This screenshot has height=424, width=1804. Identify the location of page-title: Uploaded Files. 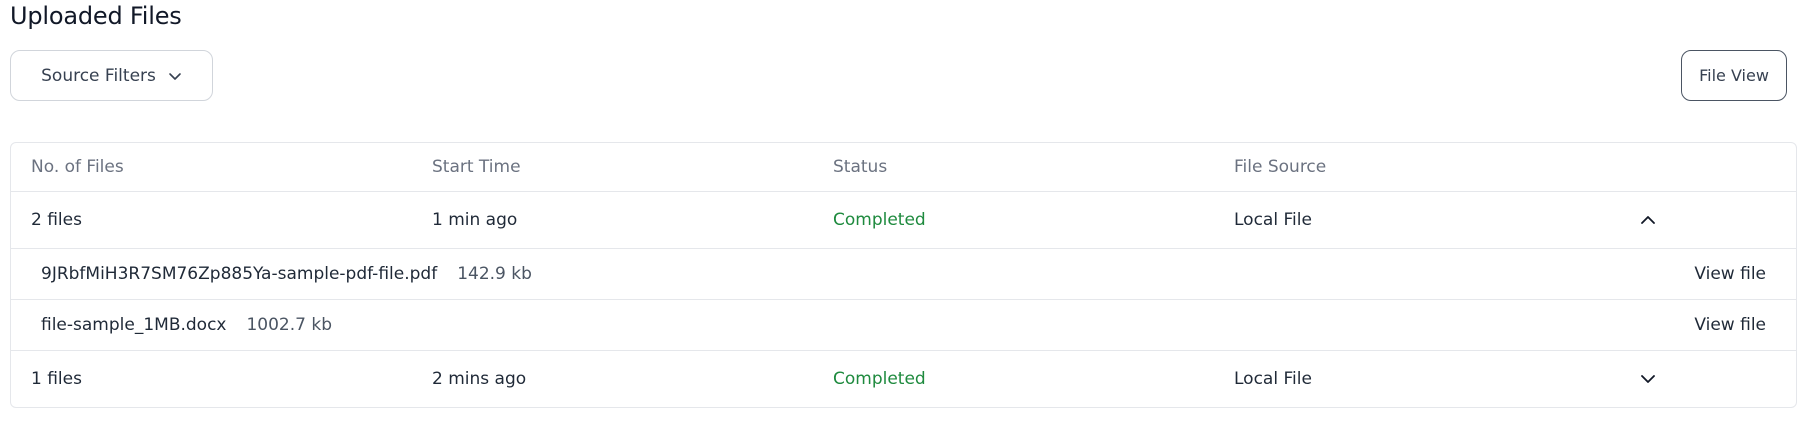
(96, 16).